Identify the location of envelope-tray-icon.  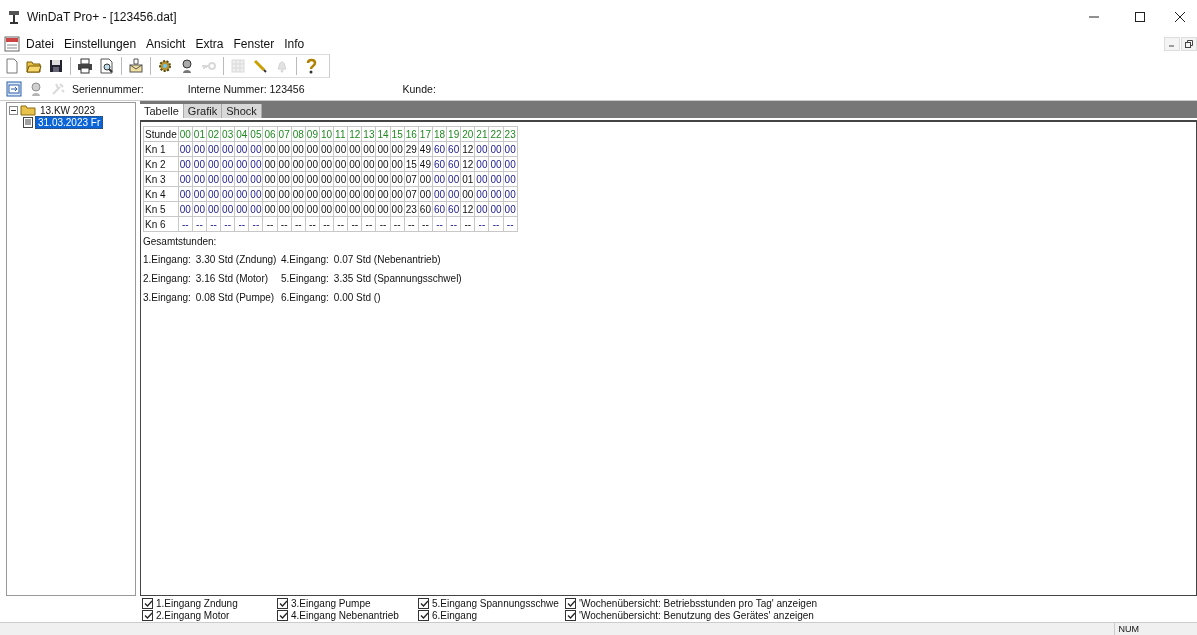
(136, 66).